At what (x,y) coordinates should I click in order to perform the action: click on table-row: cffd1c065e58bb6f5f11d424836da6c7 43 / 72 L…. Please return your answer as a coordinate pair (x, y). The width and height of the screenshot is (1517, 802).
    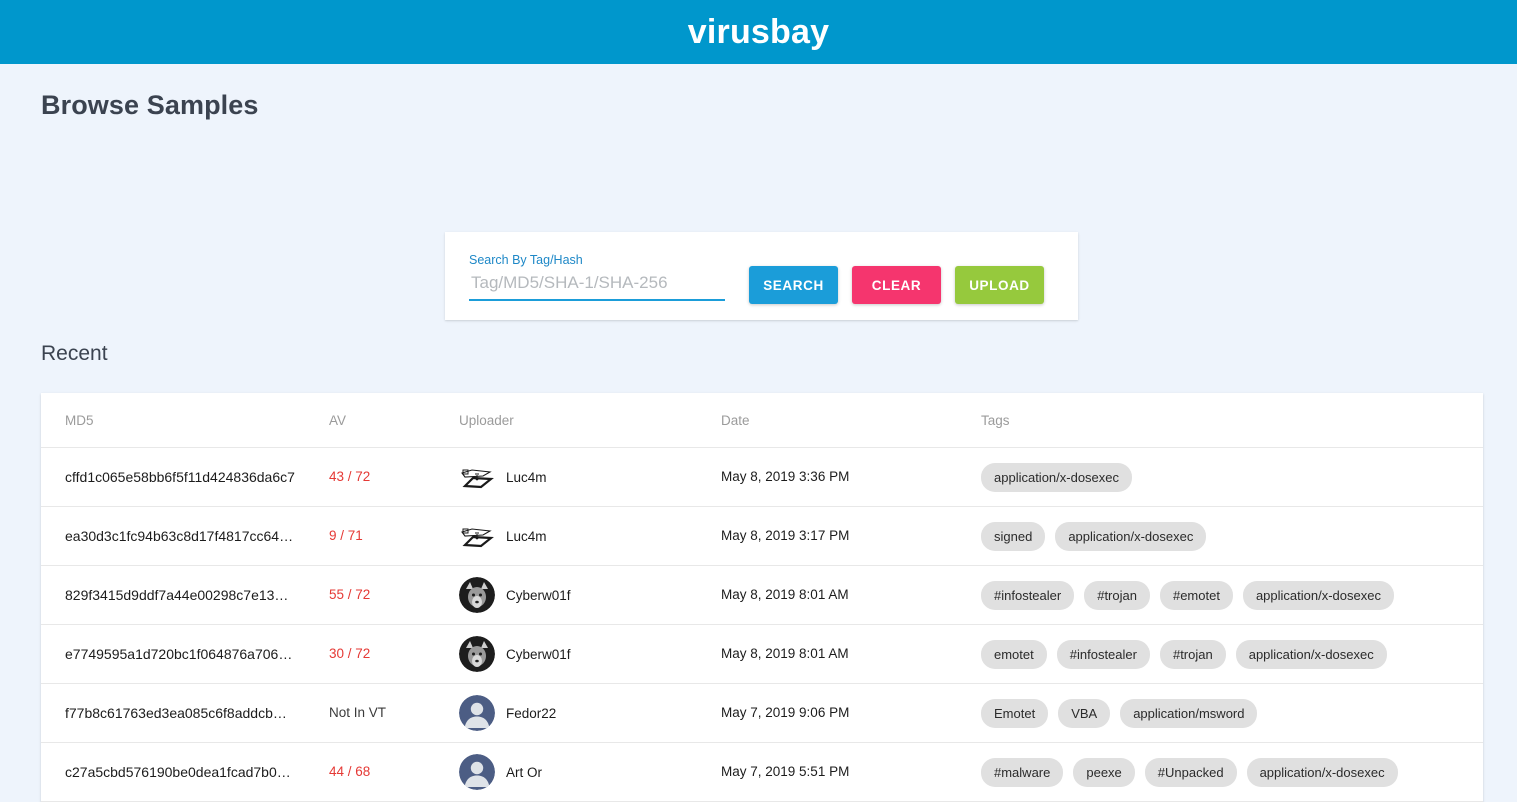
    Looking at the image, I should click on (762, 477).